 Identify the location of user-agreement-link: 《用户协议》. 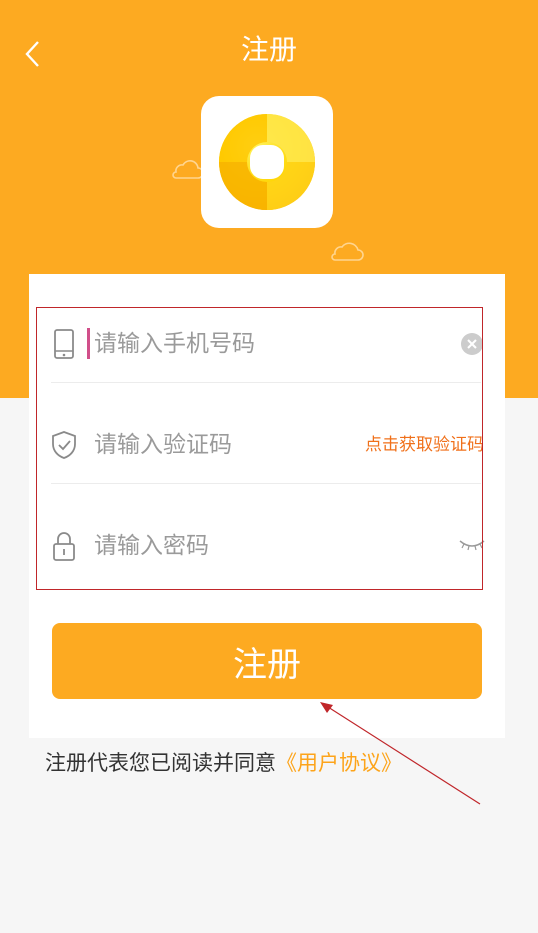
(339, 763).